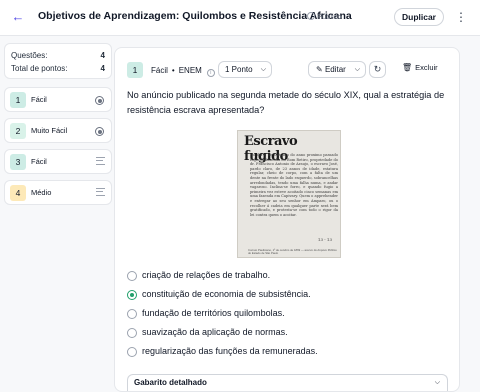 This screenshot has height=392, width=480. What do you see at coordinates (102, 68) in the screenshot?
I see `total-points-value: 4` at bounding box center [102, 68].